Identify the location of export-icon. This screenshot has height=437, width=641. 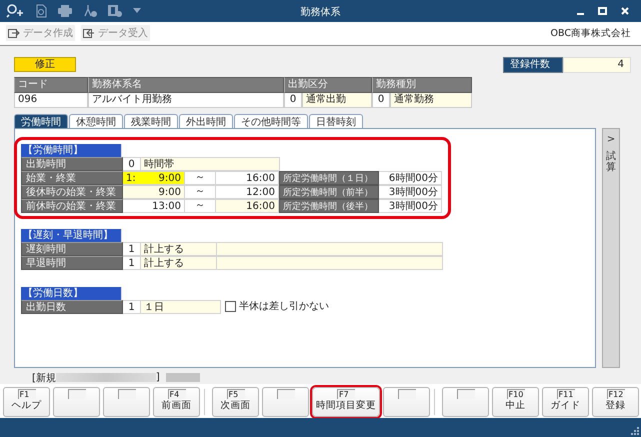
(14, 33).